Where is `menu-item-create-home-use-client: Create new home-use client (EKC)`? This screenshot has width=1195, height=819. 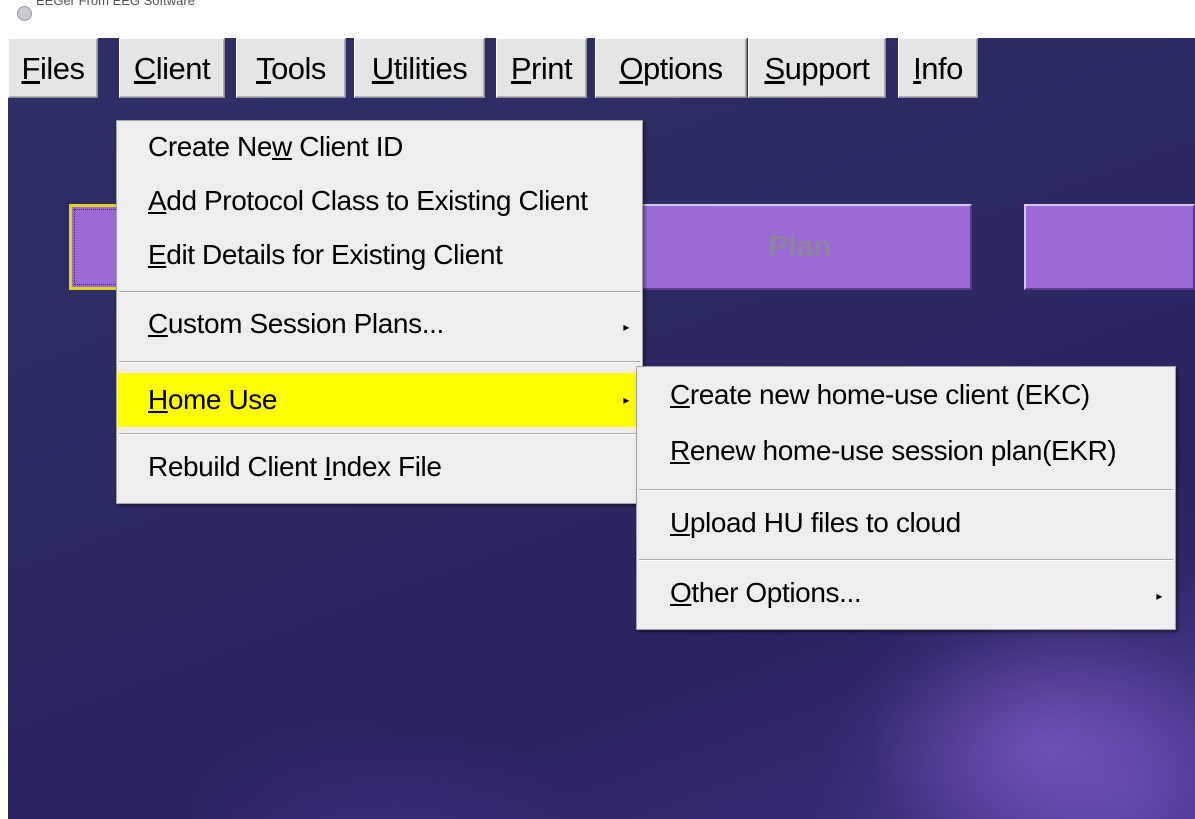
menu-item-create-home-use-client: Create new home-use client (EKC) is located at coordinates (906, 395).